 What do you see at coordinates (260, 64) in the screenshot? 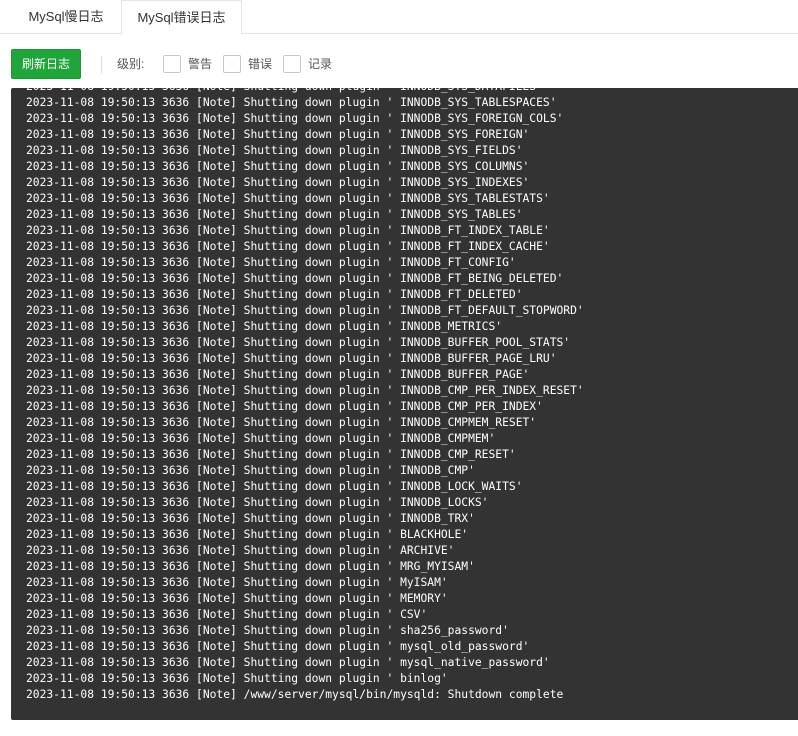
I see `error-filter-label: 错误` at bounding box center [260, 64].